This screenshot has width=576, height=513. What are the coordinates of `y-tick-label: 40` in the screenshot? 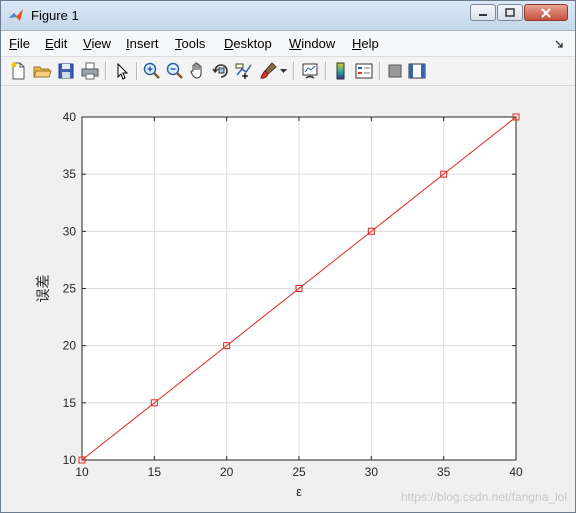 It's located at (70, 117).